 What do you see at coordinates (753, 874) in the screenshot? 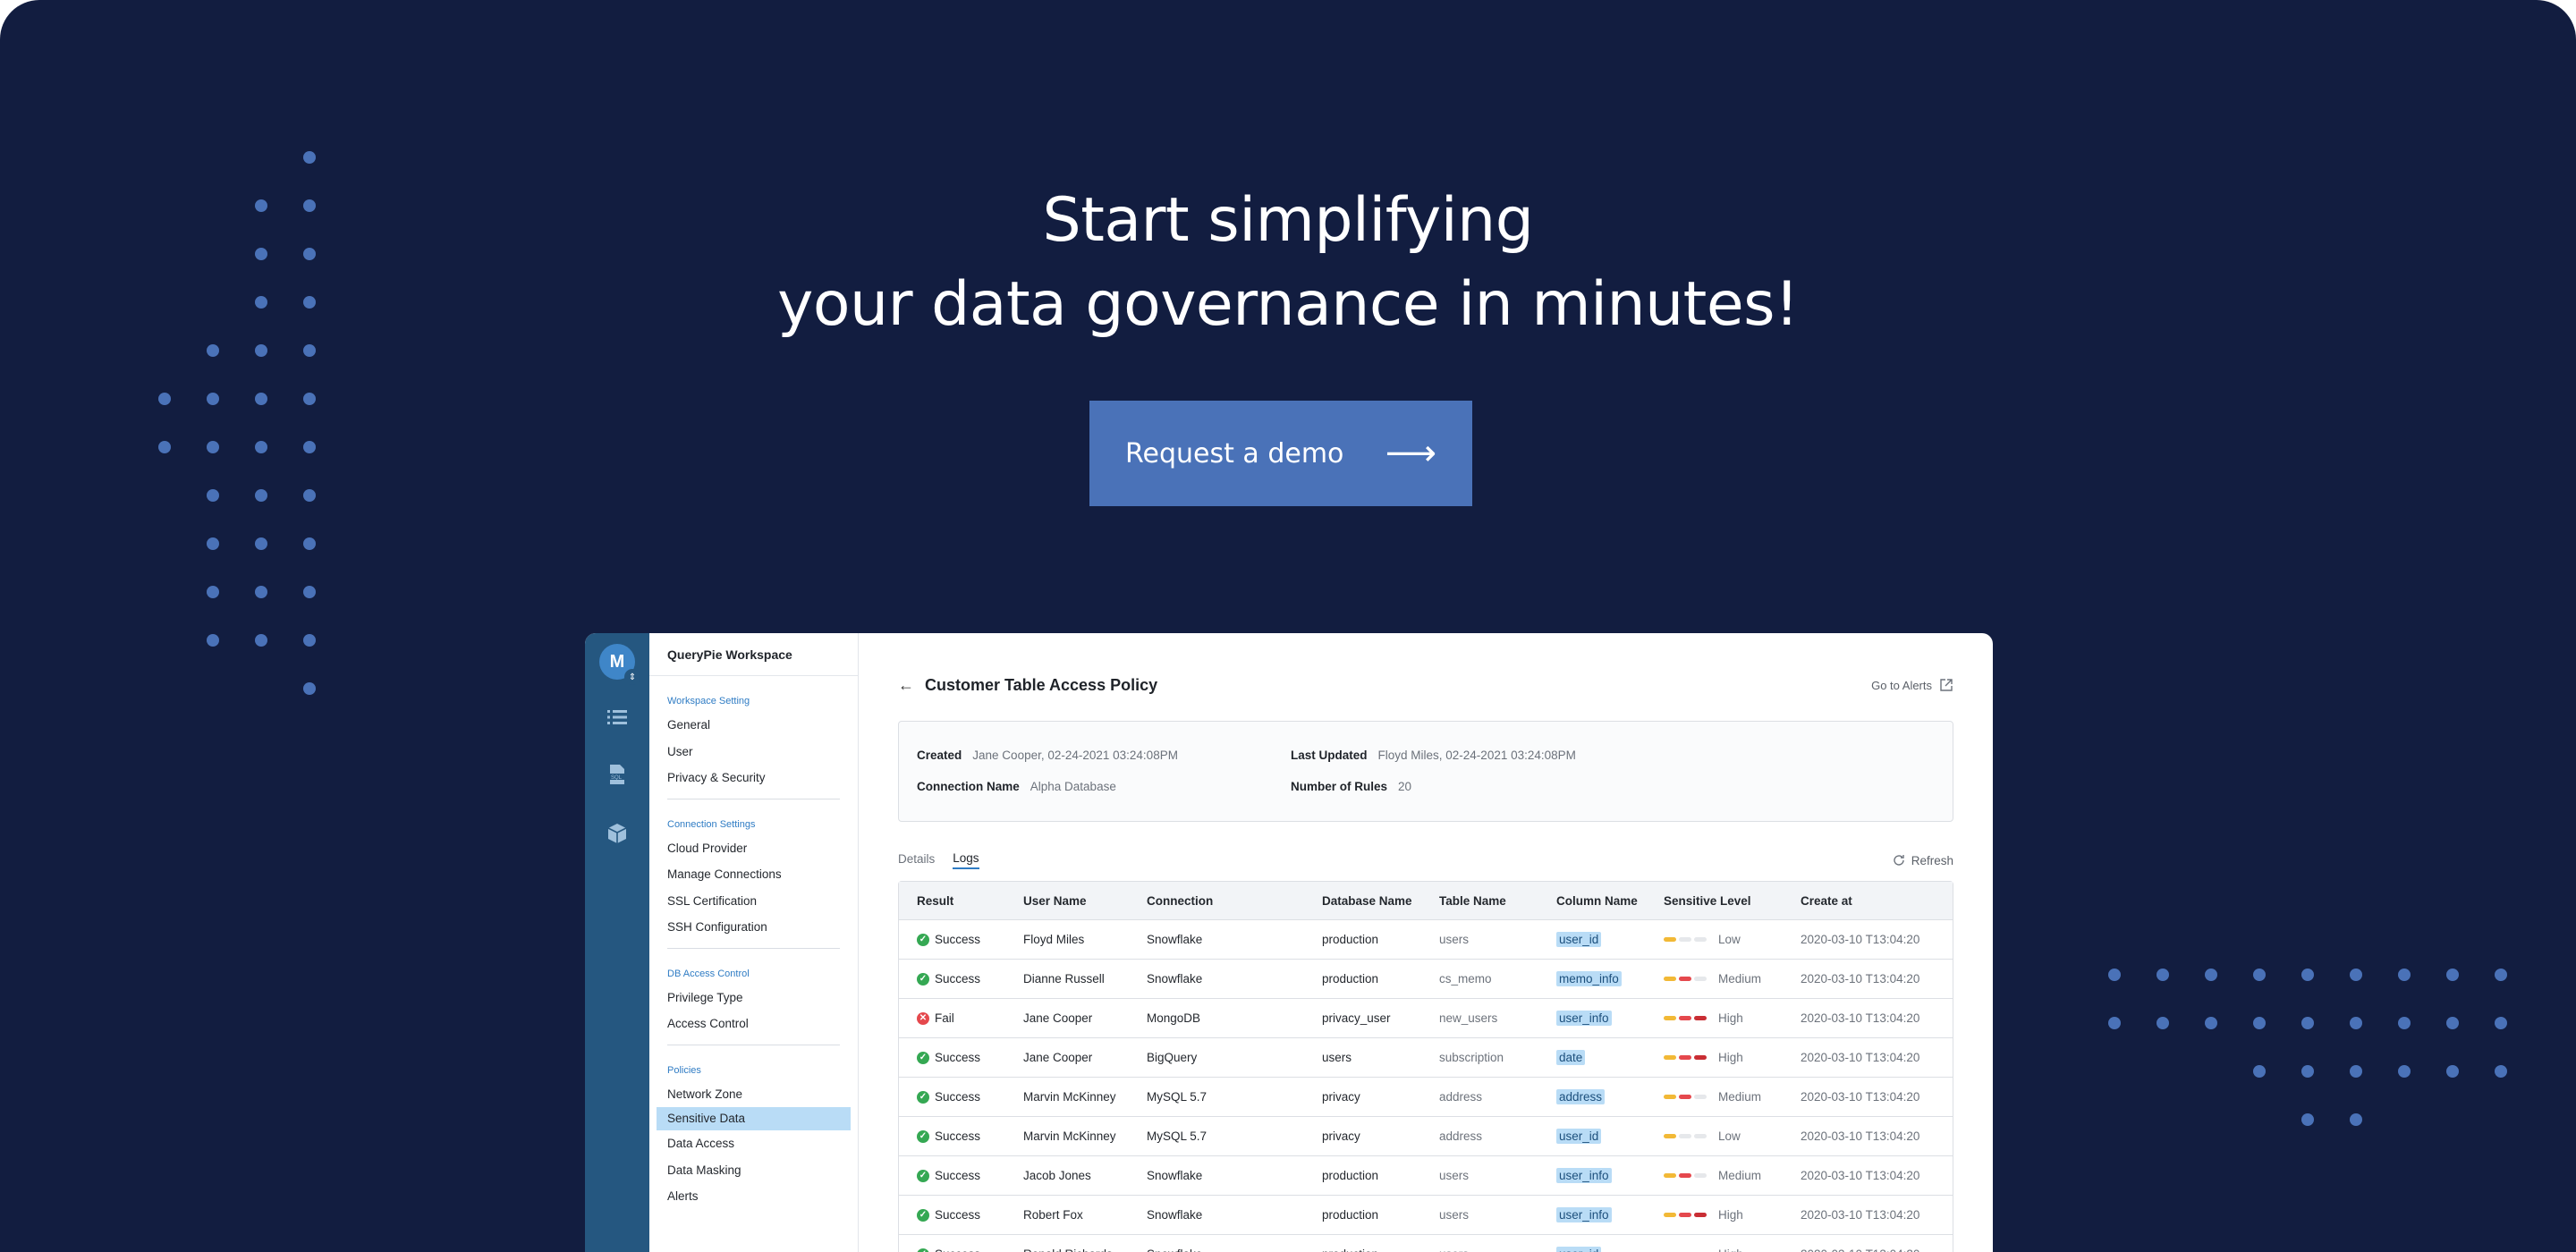
I see `menu-item-manage-connections: Manage Connections` at bounding box center [753, 874].